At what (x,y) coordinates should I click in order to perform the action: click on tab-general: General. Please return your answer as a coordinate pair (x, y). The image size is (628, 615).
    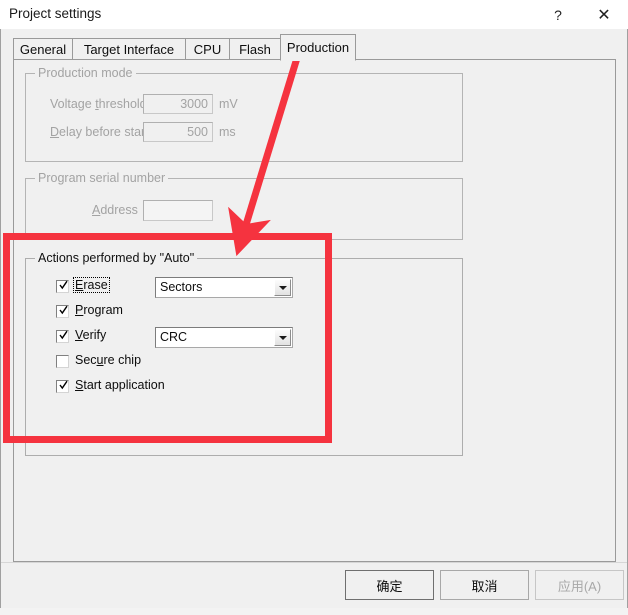
    Looking at the image, I should click on (43, 49).